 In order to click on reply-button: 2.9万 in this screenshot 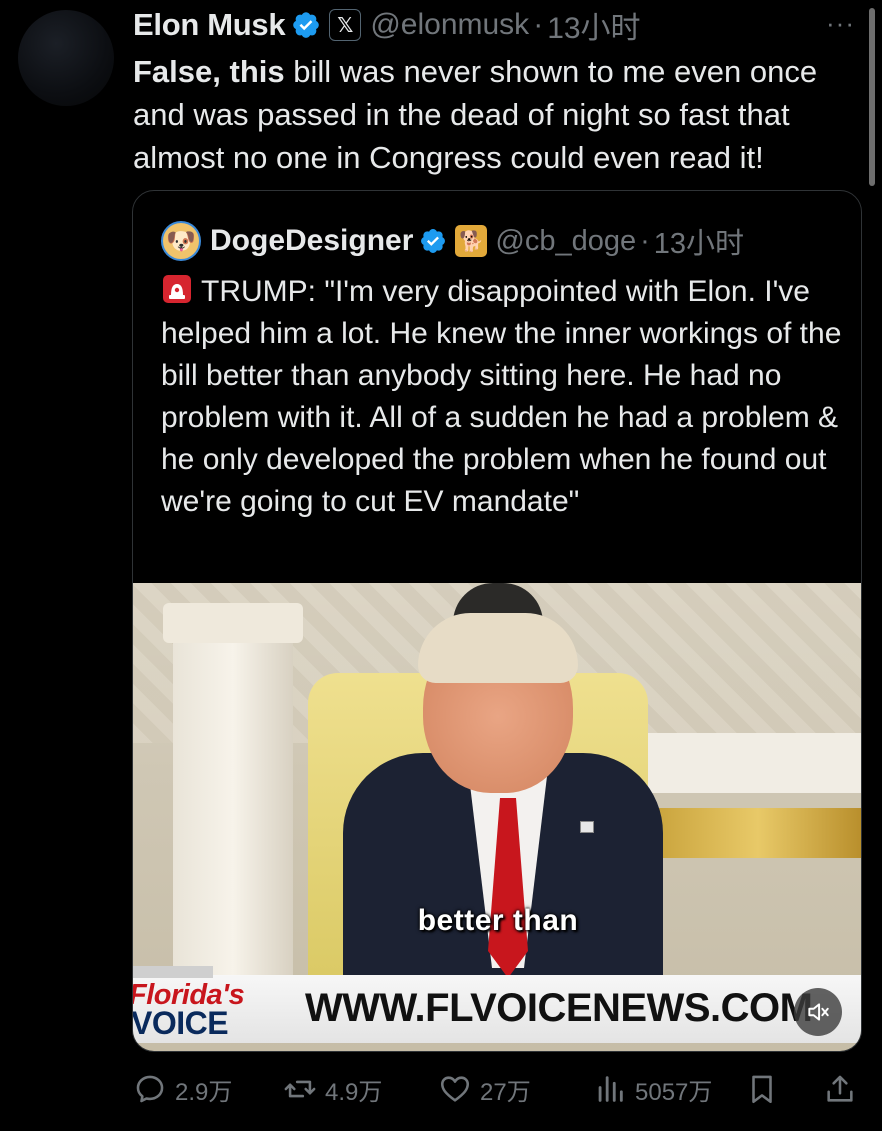, I will do `click(182, 1089)`.